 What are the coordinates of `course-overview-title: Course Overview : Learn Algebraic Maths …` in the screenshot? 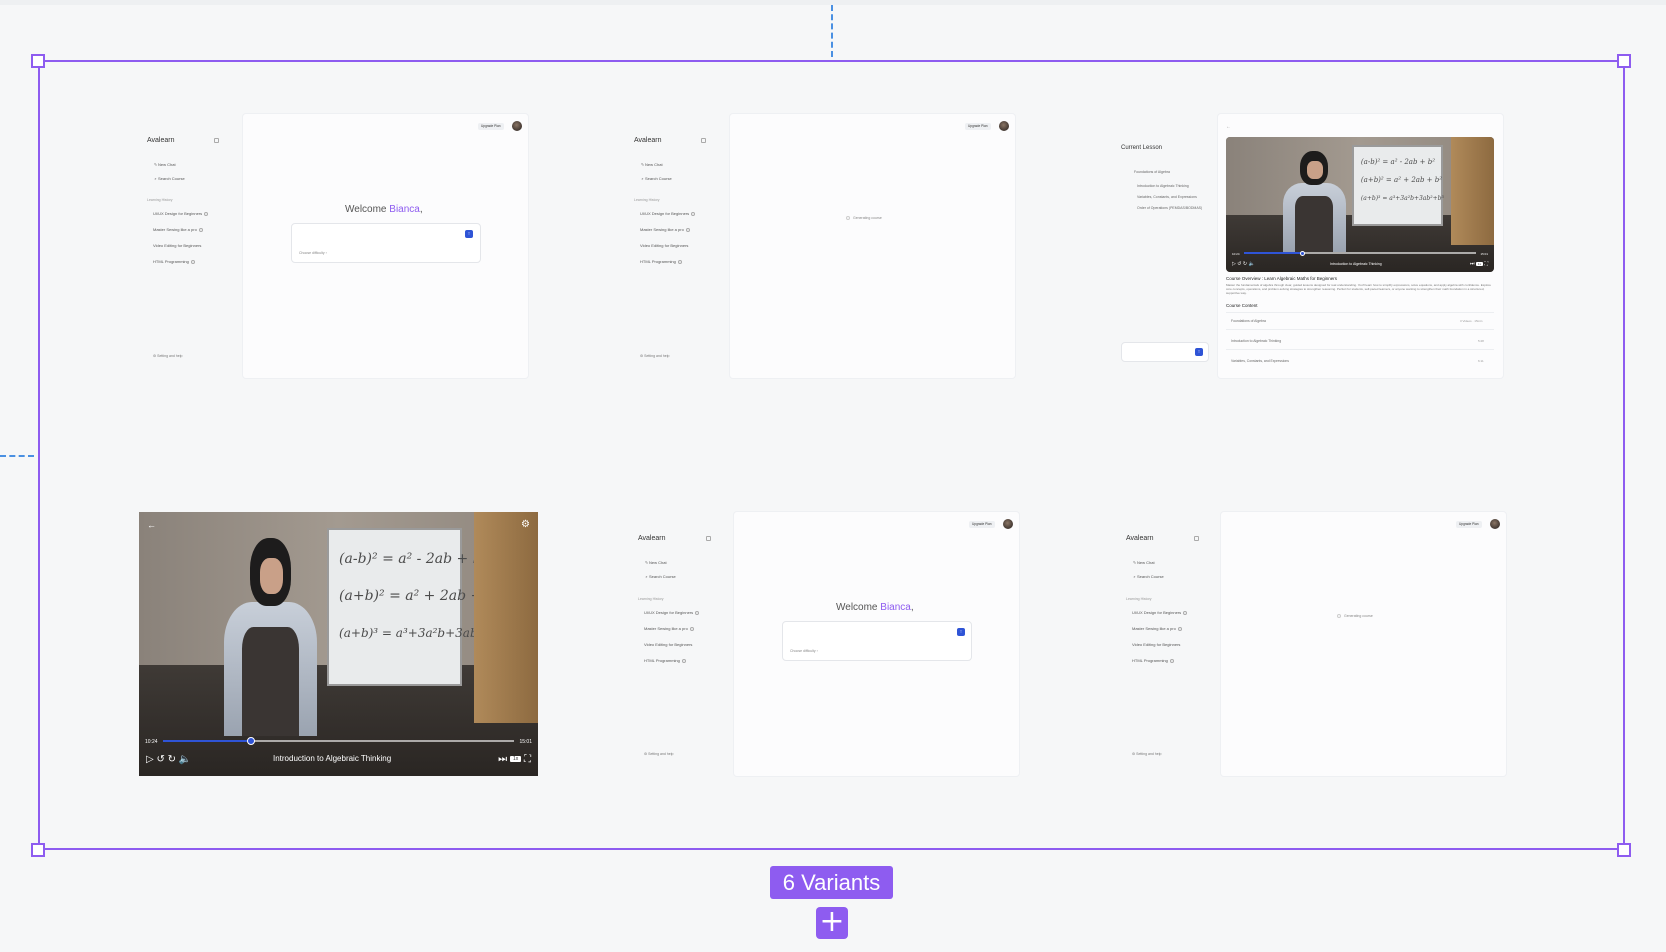 It's located at (1282, 278).